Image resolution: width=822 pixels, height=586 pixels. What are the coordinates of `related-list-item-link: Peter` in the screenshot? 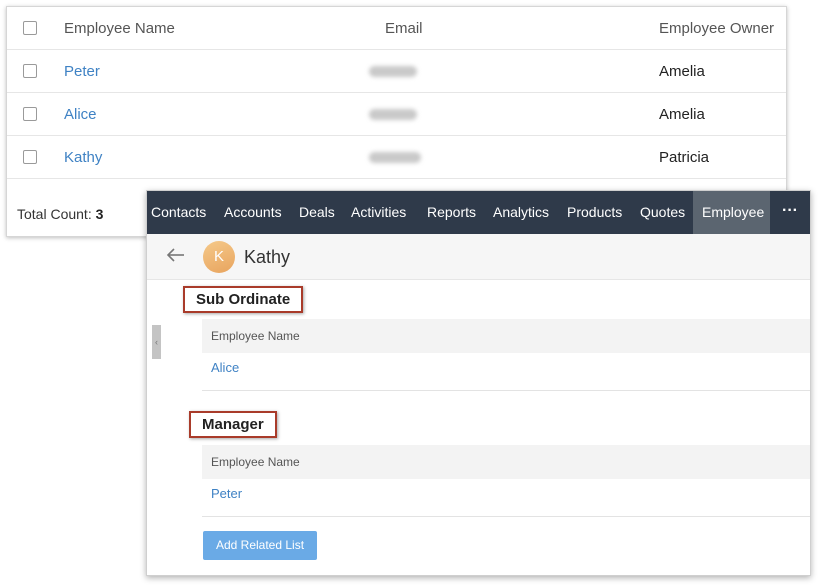 It's located at (506, 498).